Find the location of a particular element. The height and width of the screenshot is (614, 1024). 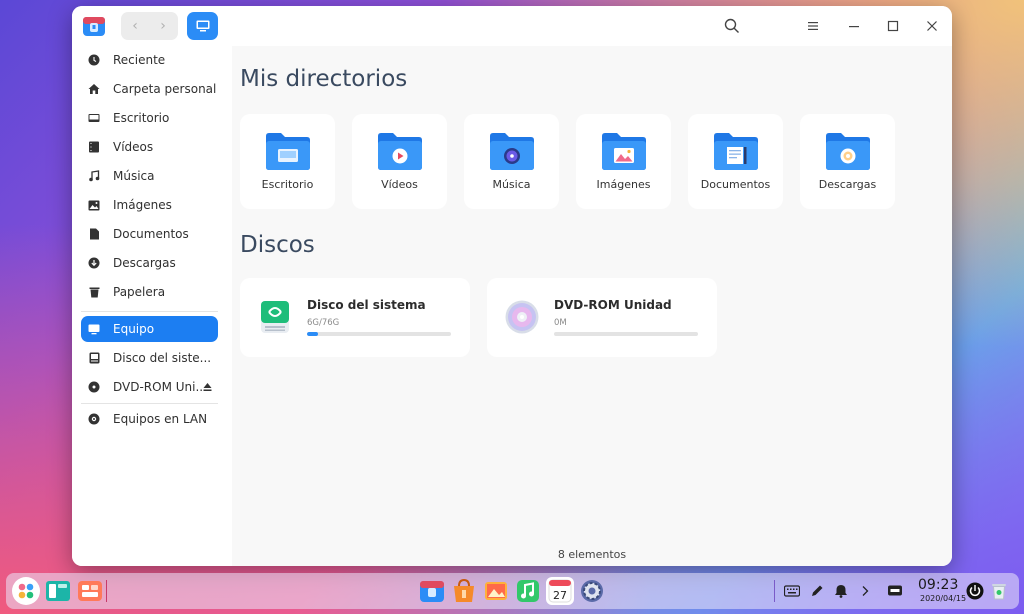

file-manager-dock-icon is located at coordinates (432, 591).